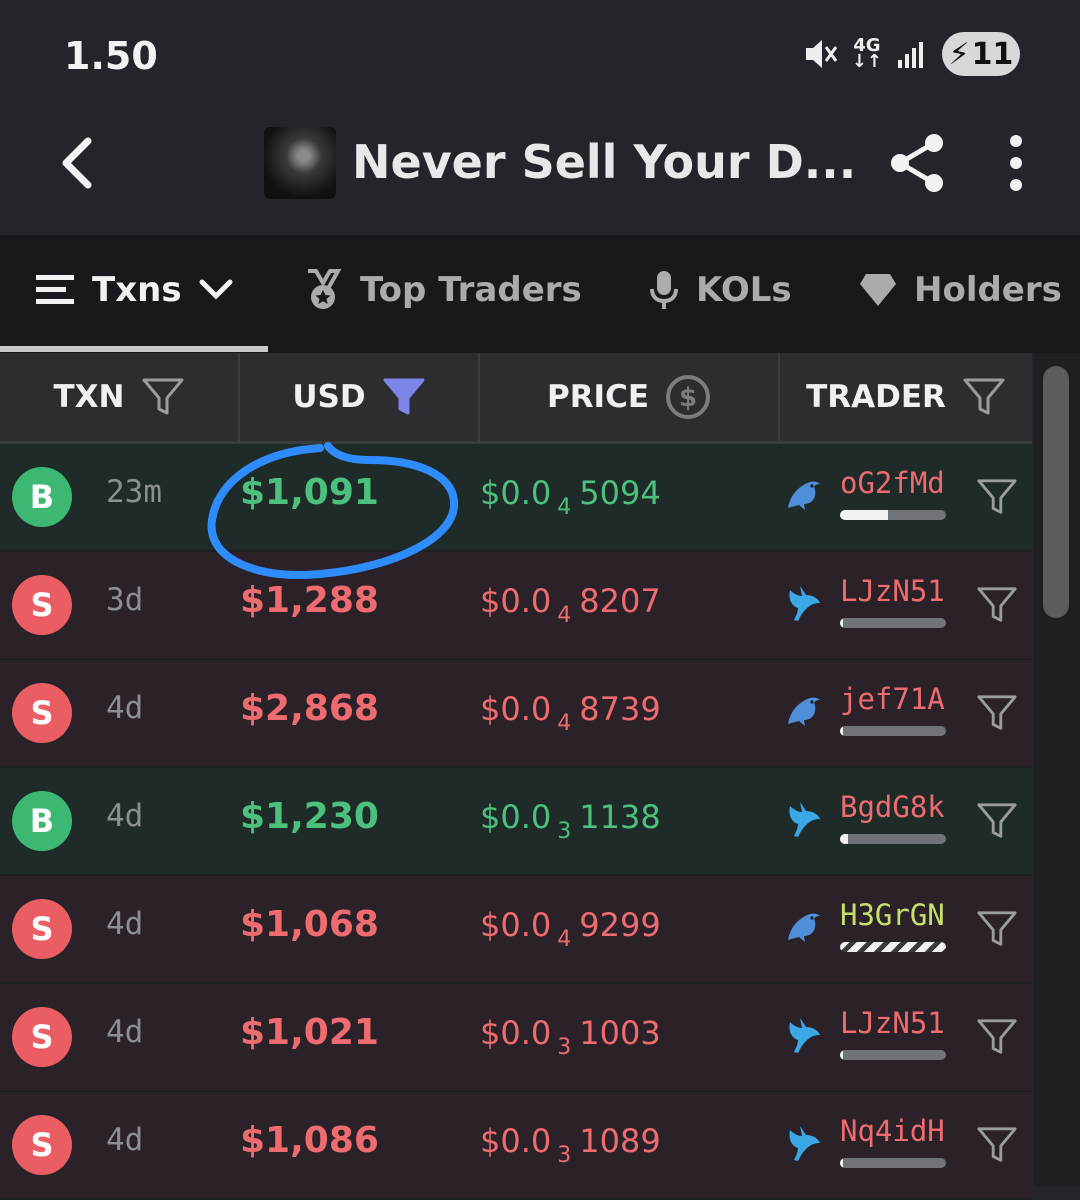  I want to click on tab-txns: Txns, so click(134, 290).